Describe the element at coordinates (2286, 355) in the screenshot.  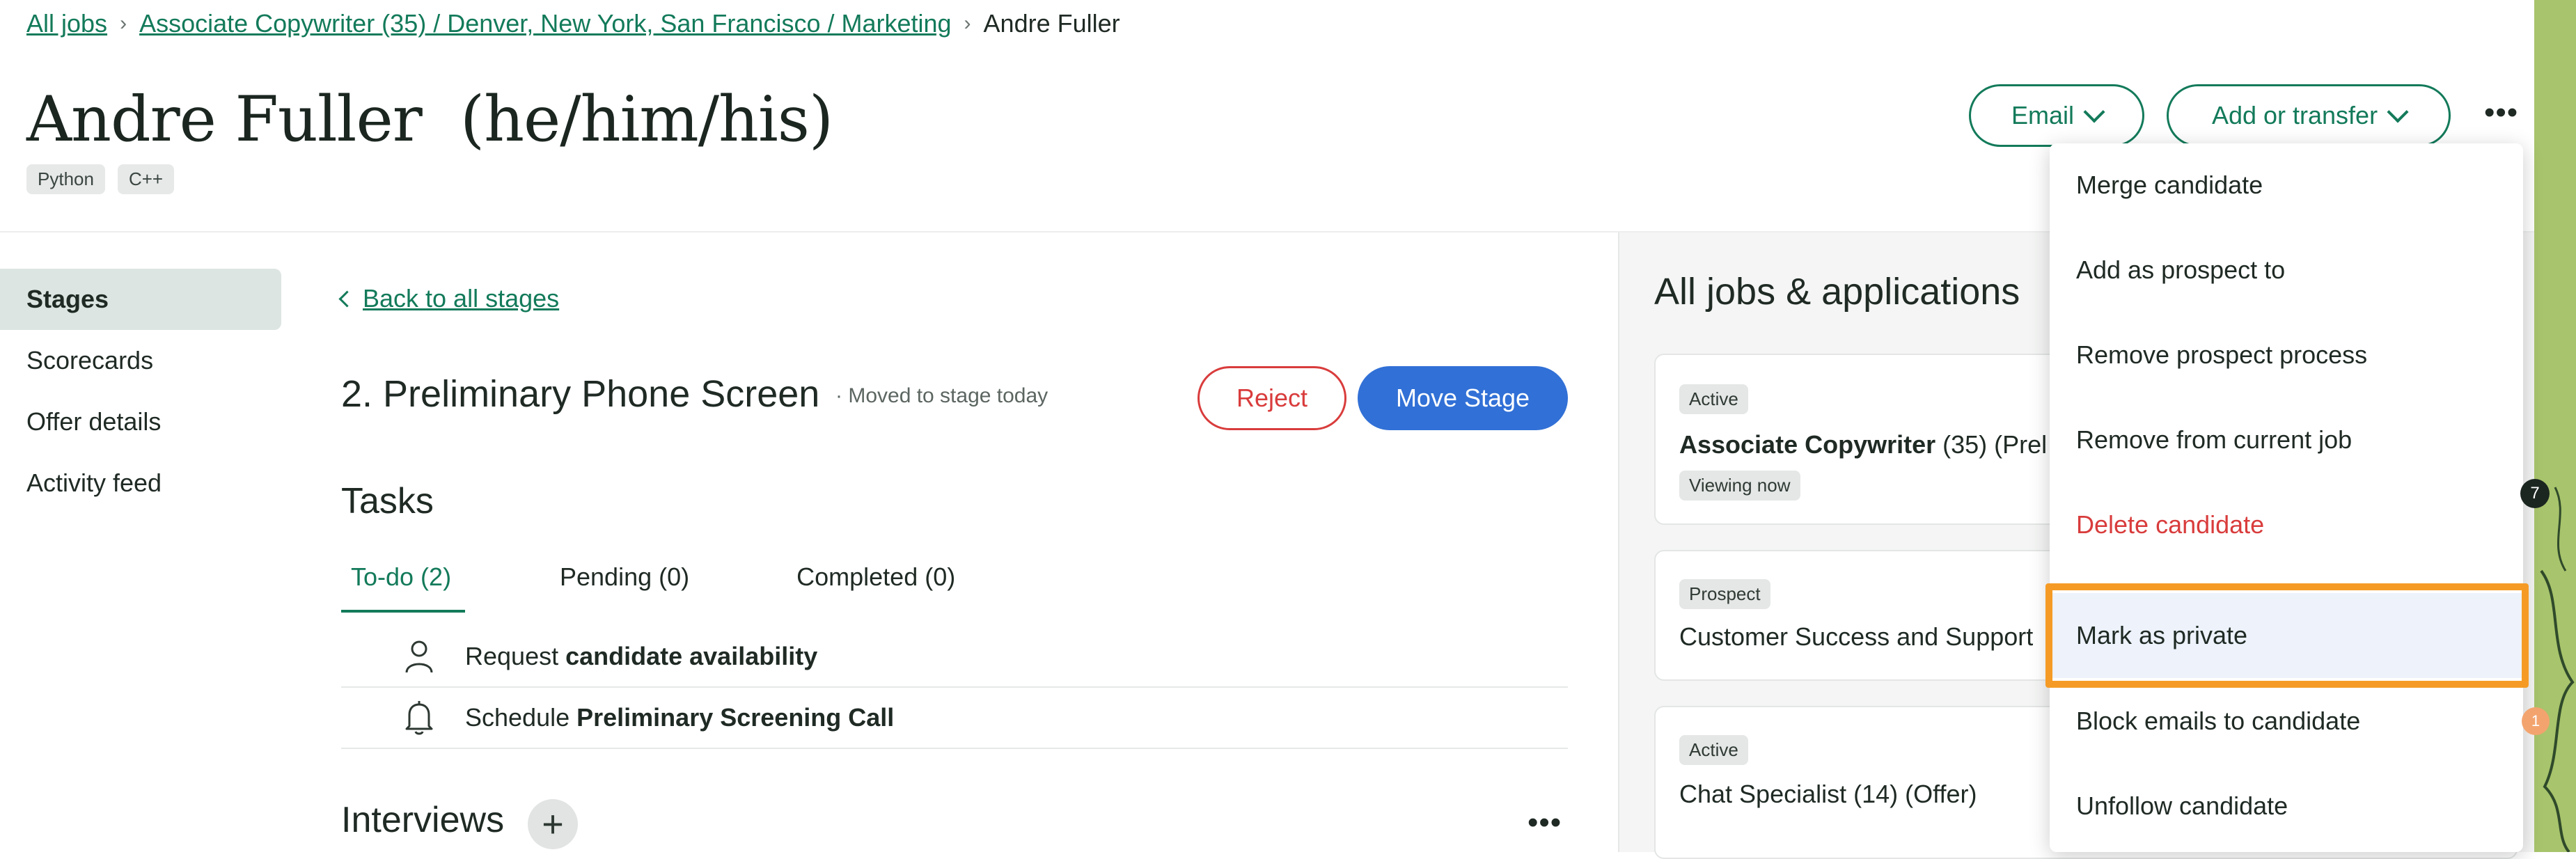
I see `menu-item-remove-prospect-process: Remove prospect process` at that location.